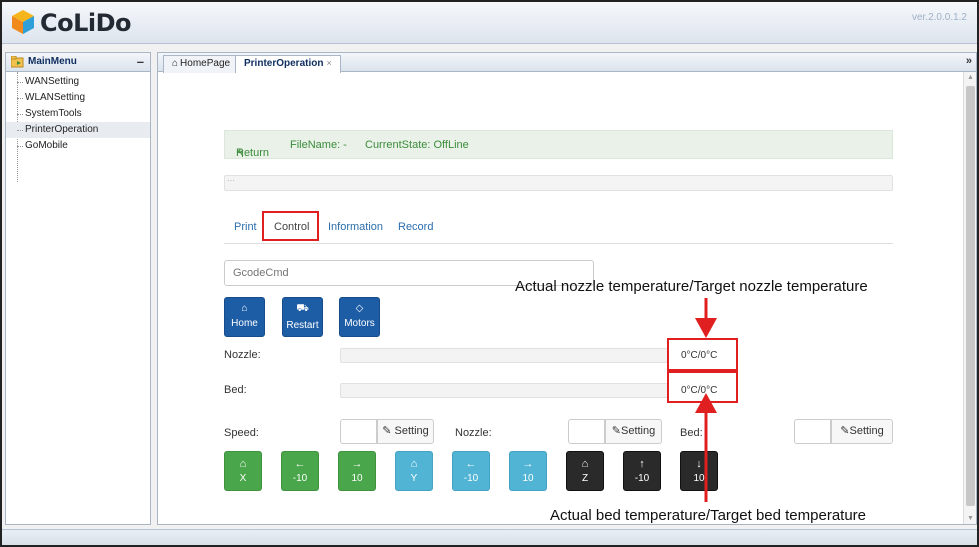 The image size is (979, 547). What do you see at coordinates (706, 403) in the screenshot?
I see `bed-arrow-head` at bounding box center [706, 403].